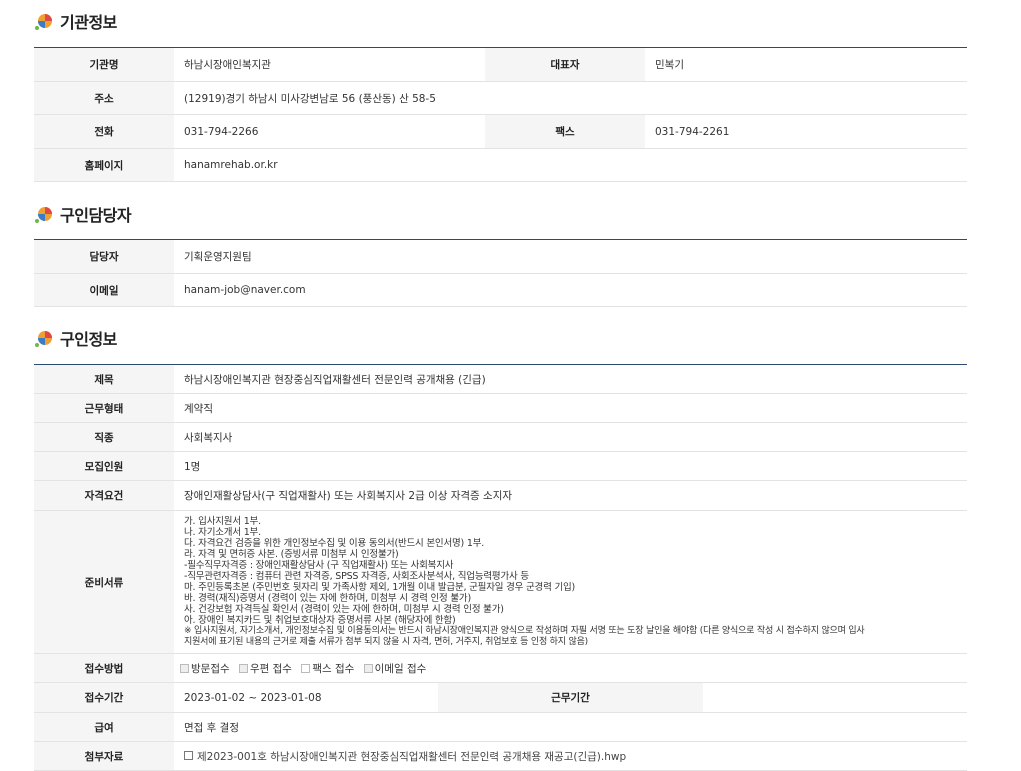 This screenshot has width=1021, height=771. What do you see at coordinates (104, 98) in the screenshot?
I see `addr-label: 주소` at bounding box center [104, 98].